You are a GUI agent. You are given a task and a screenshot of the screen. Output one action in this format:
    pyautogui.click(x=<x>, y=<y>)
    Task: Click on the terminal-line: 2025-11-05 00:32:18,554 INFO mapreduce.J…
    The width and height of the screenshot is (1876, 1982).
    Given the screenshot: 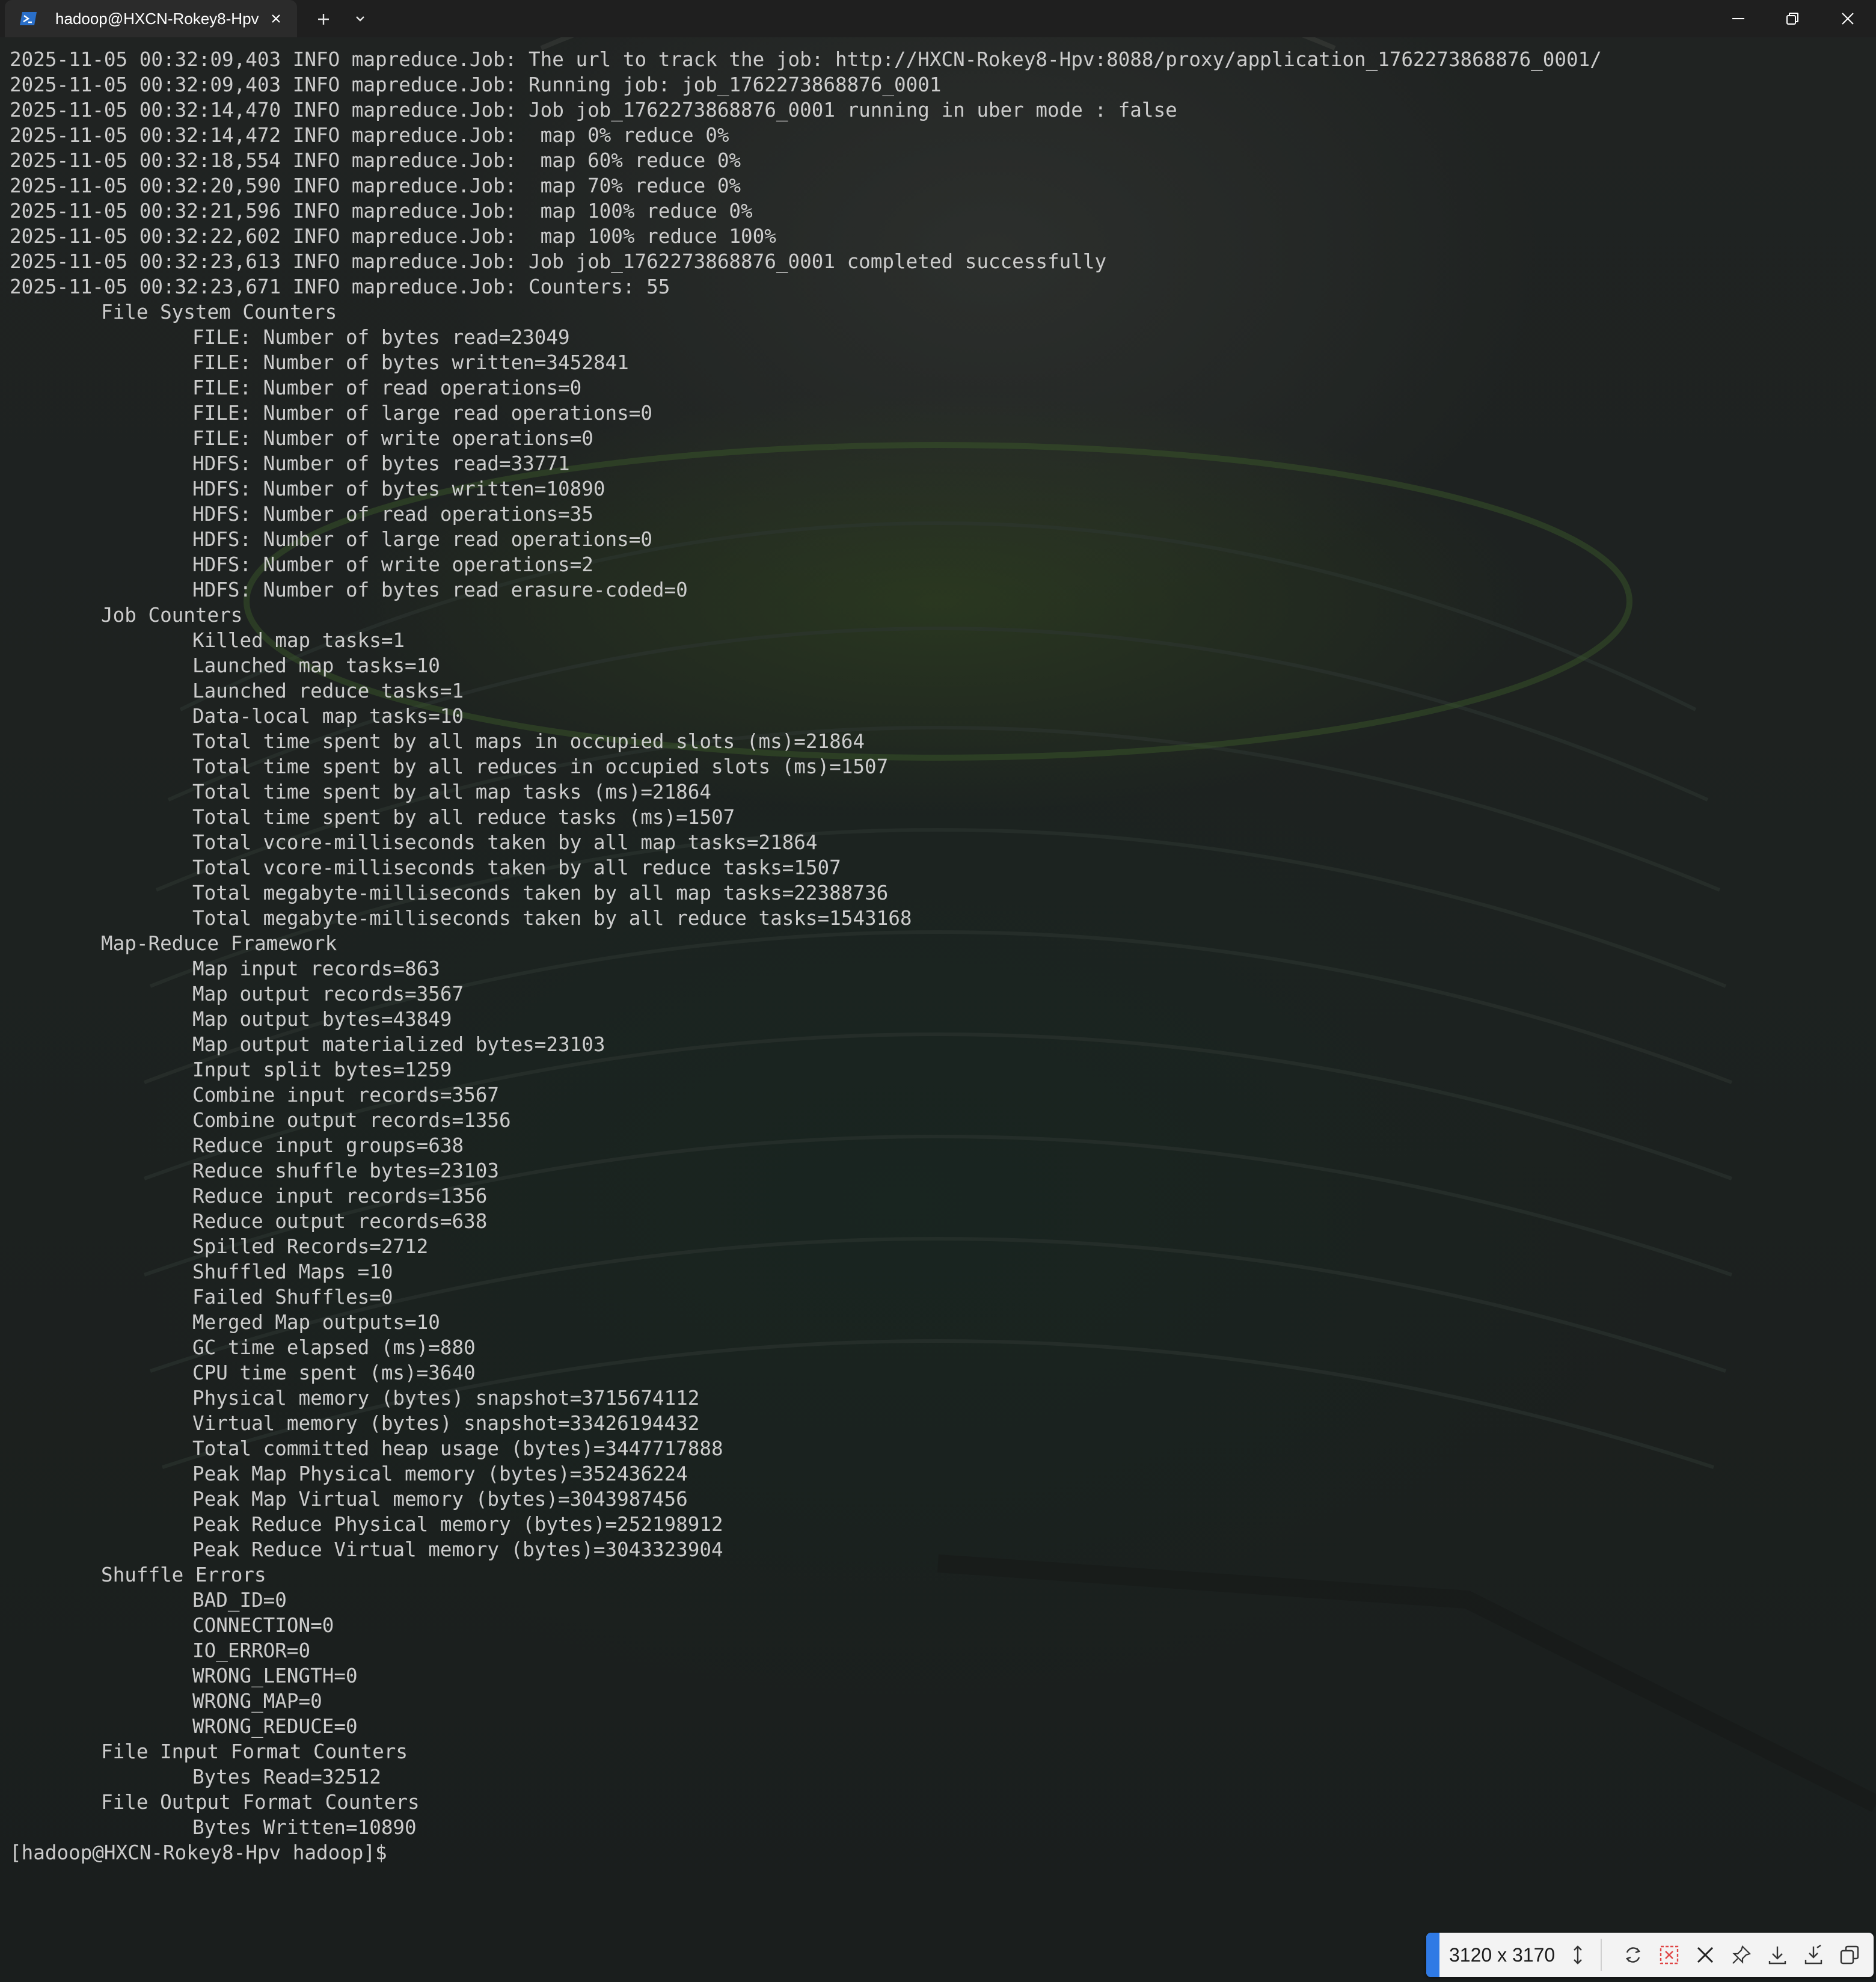 What is the action you would take?
    pyautogui.click(x=375, y=160)
    